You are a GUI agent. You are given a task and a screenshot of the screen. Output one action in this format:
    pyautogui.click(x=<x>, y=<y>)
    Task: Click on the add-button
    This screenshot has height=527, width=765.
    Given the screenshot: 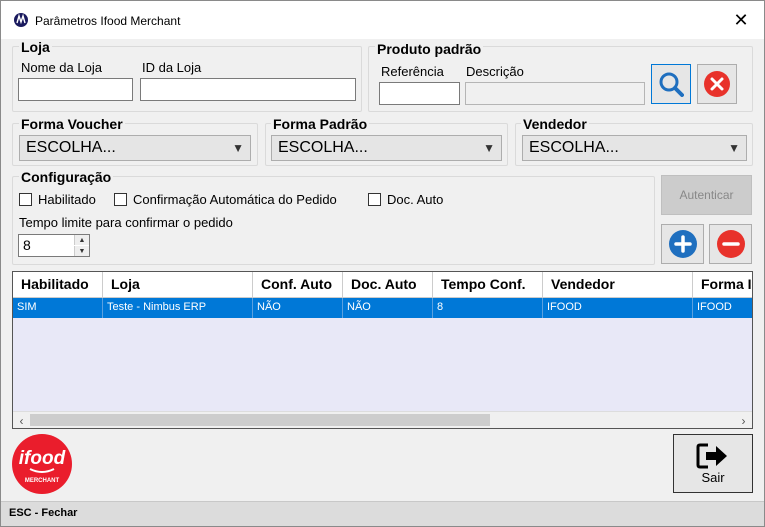 What is the action you would take?
    pyautogui.click(x=682, y=244)
    